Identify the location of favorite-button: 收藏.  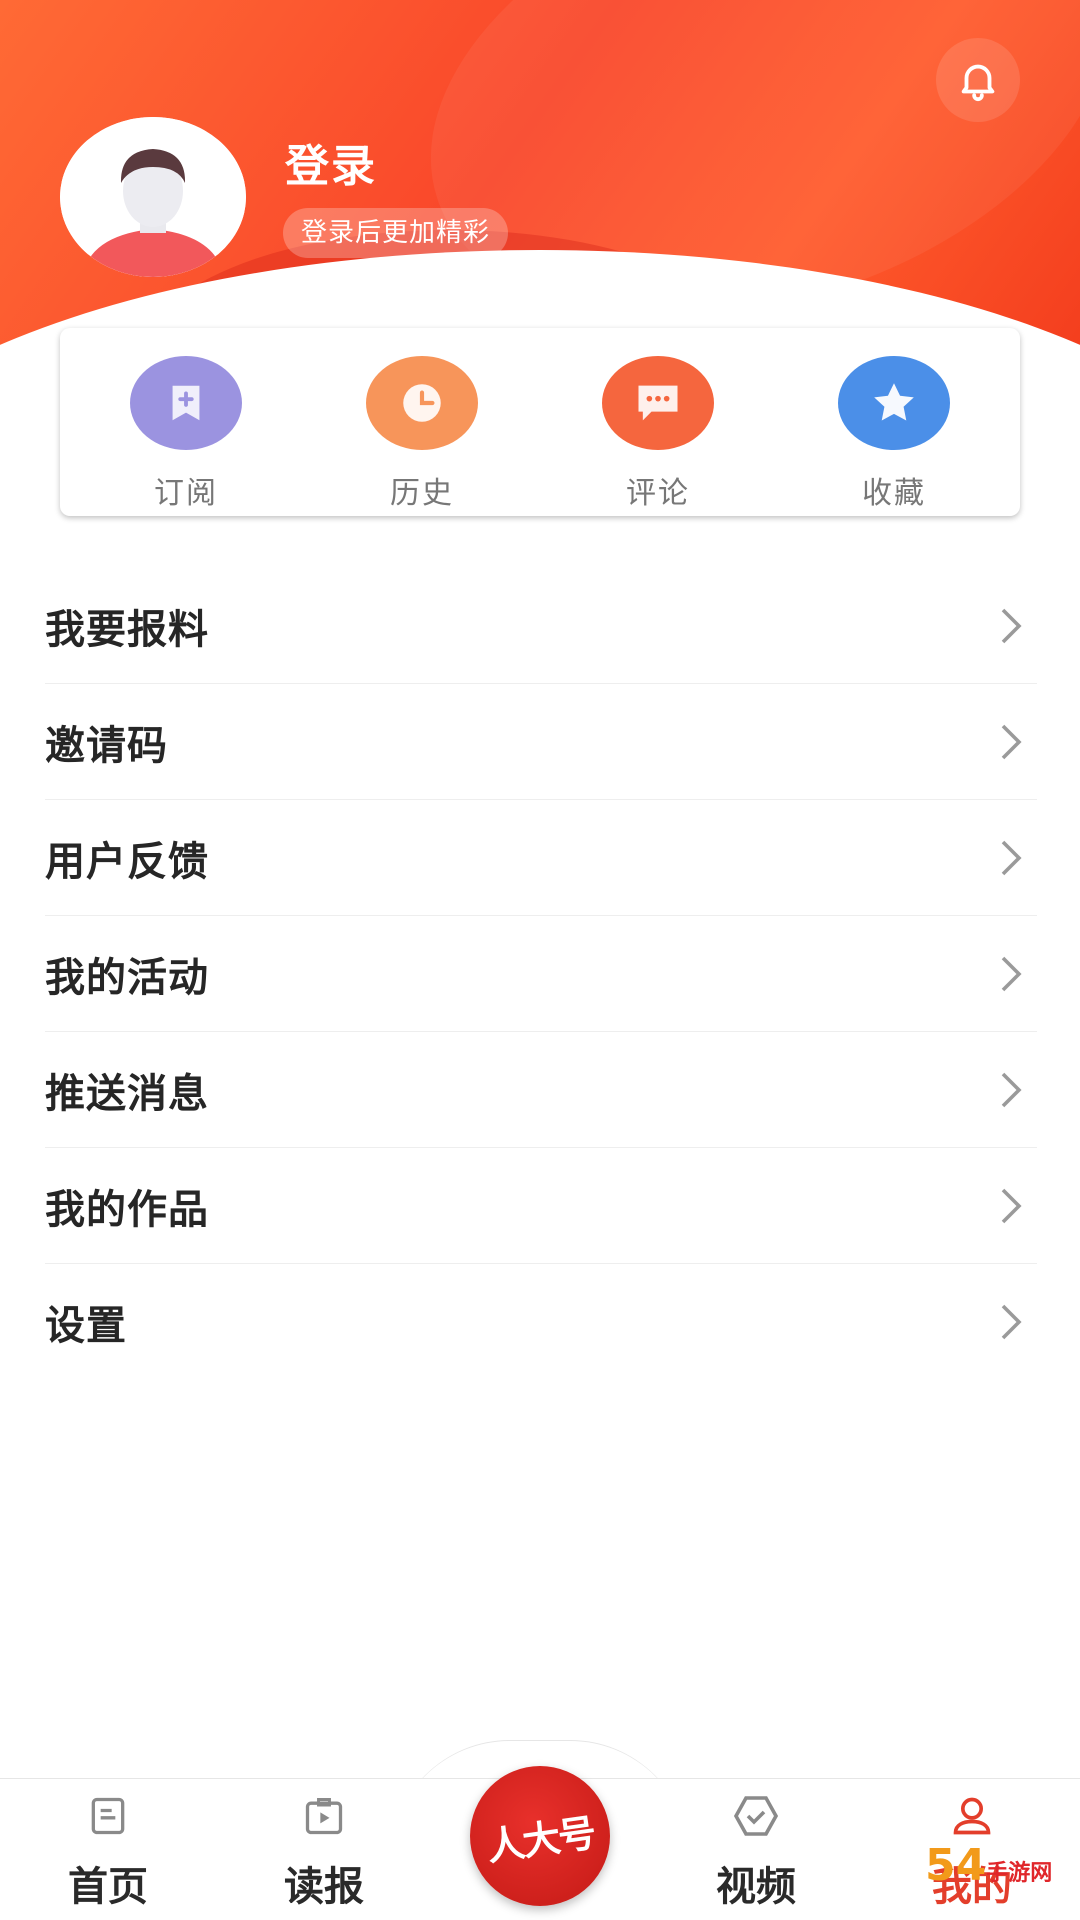
(894, 422).